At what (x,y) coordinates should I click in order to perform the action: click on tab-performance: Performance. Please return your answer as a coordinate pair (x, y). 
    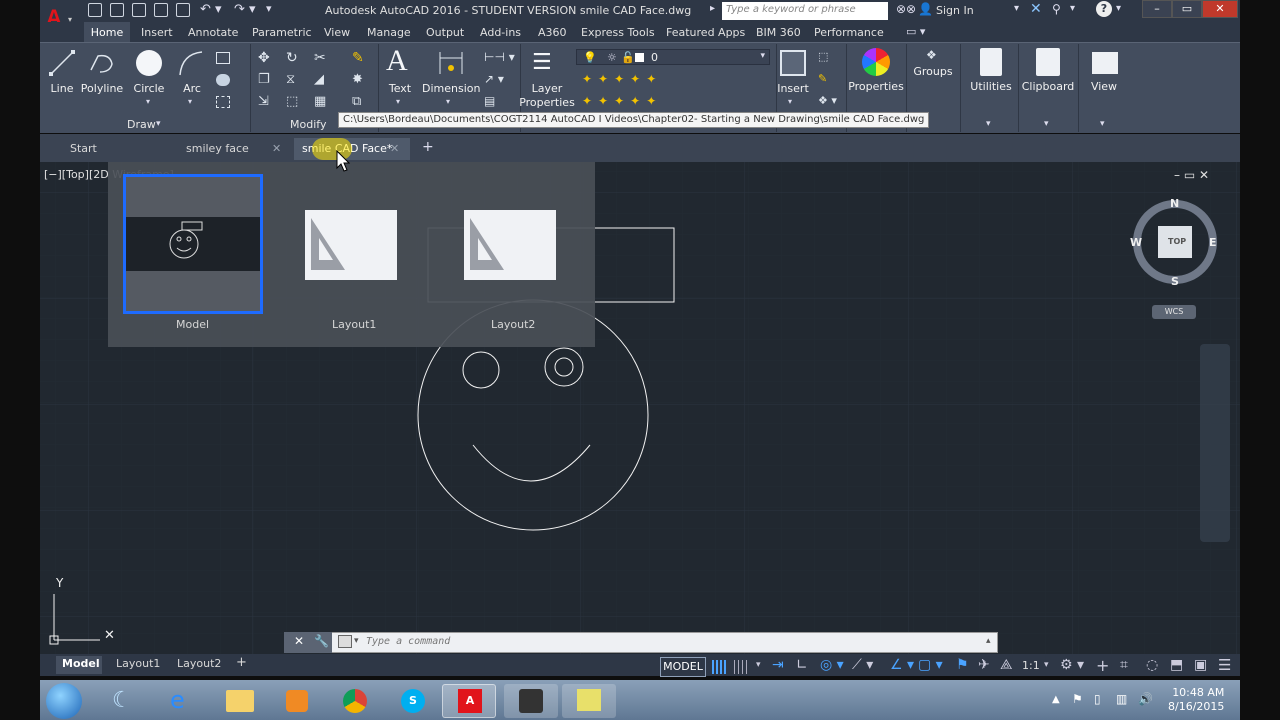
    Looking at the image, I should click on (849, 32).